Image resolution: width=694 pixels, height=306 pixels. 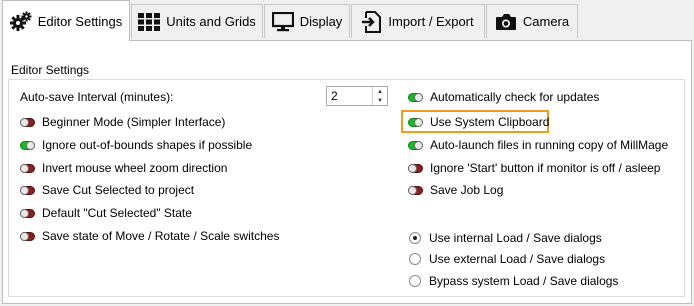 I want to click on autosave-label-text: Auto-save Interval (minutes):, so click(x=97, y=97).